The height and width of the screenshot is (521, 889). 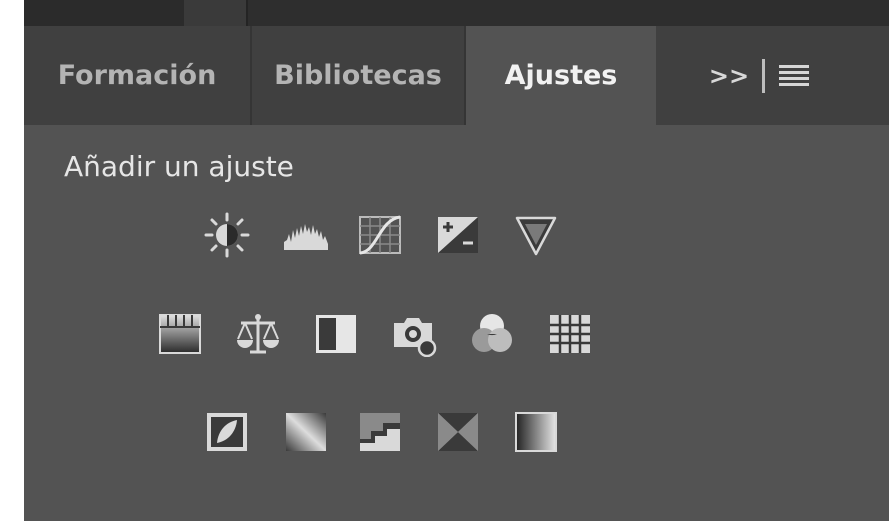 I want to click on threshold-icon, so click(x=380, y=432).